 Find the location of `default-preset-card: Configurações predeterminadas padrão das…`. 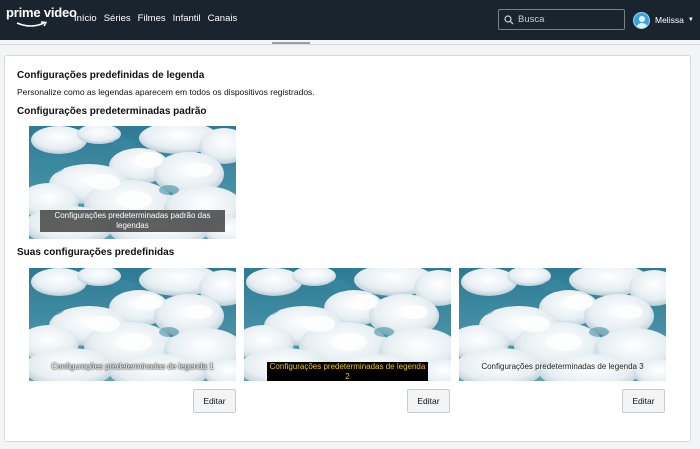

default-preset-card: Configurações predeterminadas padrão das… is located at coordinates (132, 182).